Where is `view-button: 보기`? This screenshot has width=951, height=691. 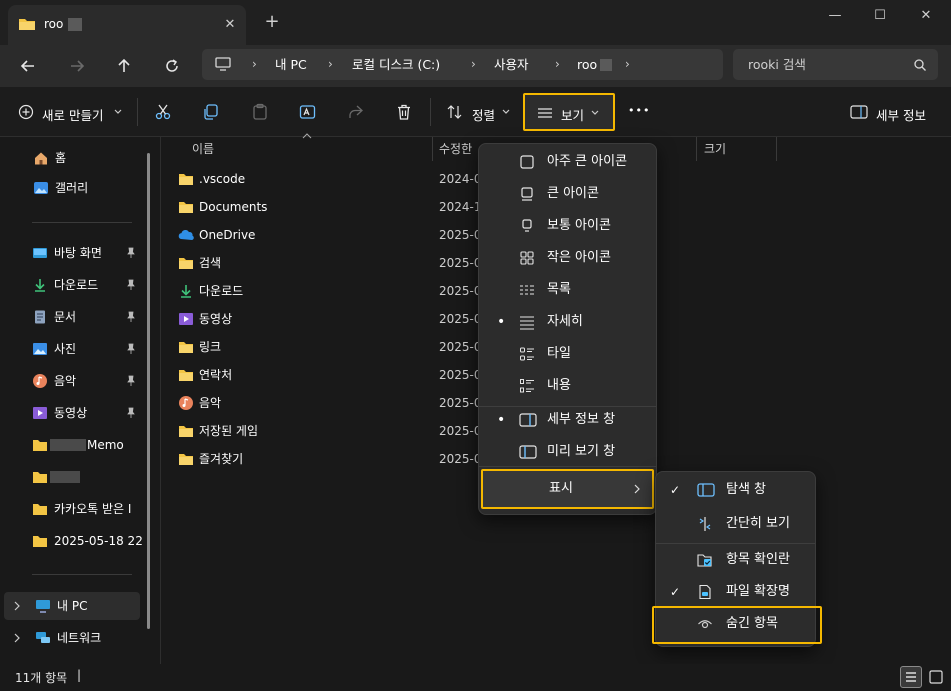 view-button: 보기 is located at coordinates (569, 112).